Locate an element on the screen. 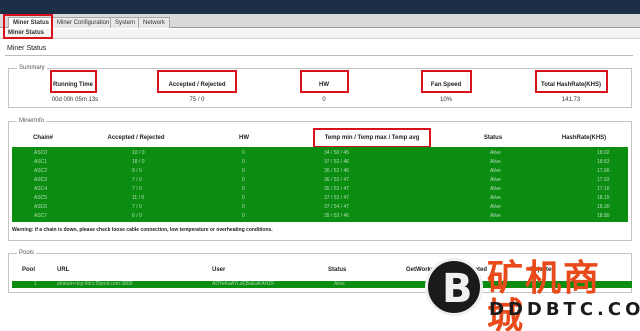 Image resolution: width=640 pixels, height=331 pixels. summary-fan-speed: 10% is located at coordinates (445, 100).